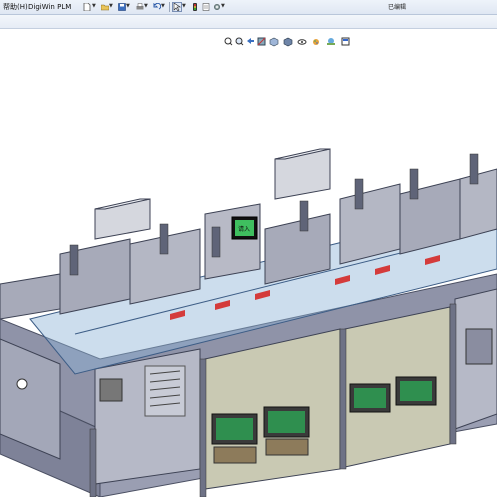  What do you see at coordinates (49, 7) in the screenshot?
I see `digiwin-plm-menu: DigiWin PLM` at bounding box center [49, 7].